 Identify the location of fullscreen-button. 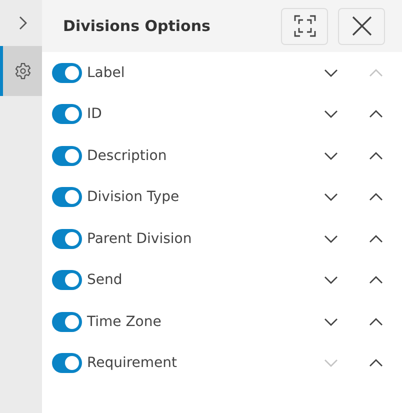
(304, 26).